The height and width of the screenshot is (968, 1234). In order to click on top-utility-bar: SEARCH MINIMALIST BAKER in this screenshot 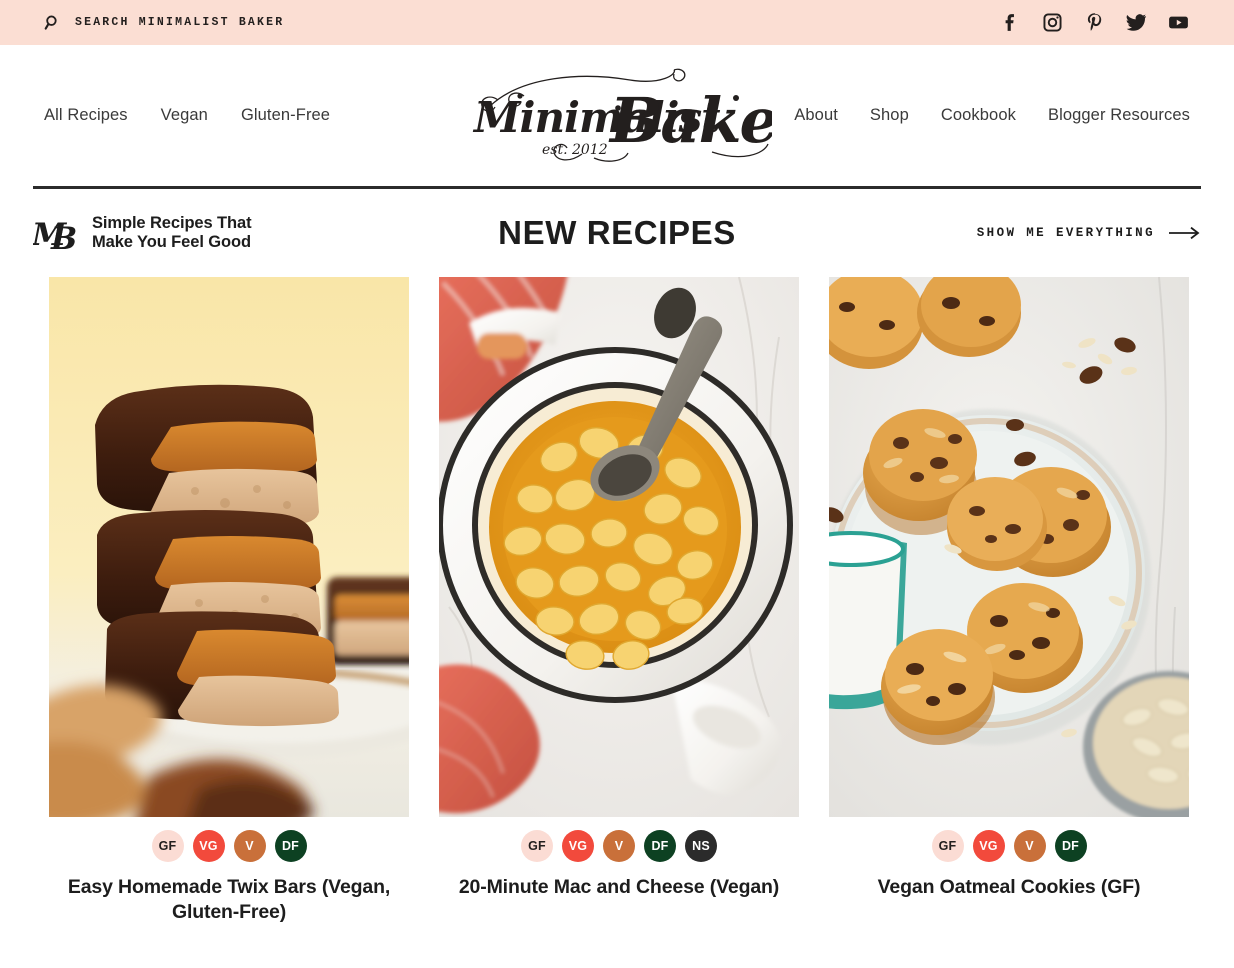, I will do `click(617, 22)`.